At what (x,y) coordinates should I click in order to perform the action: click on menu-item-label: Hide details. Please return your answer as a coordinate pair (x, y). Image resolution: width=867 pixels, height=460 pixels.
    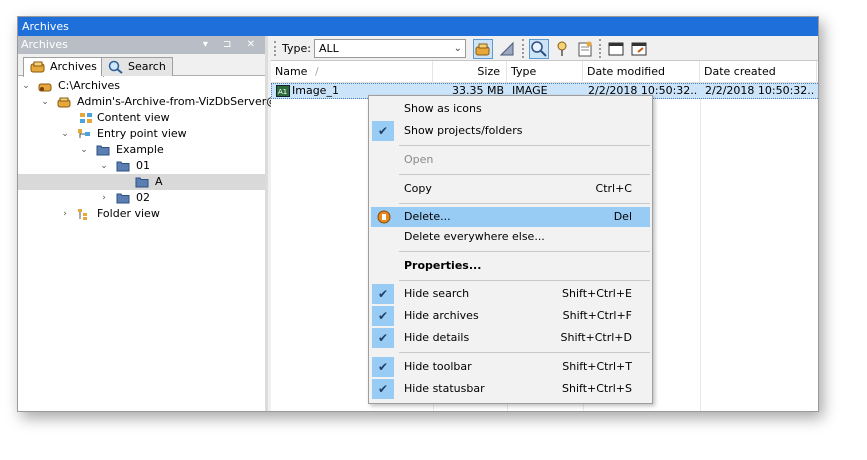
    Looking at the image, I should click on (437, 337).